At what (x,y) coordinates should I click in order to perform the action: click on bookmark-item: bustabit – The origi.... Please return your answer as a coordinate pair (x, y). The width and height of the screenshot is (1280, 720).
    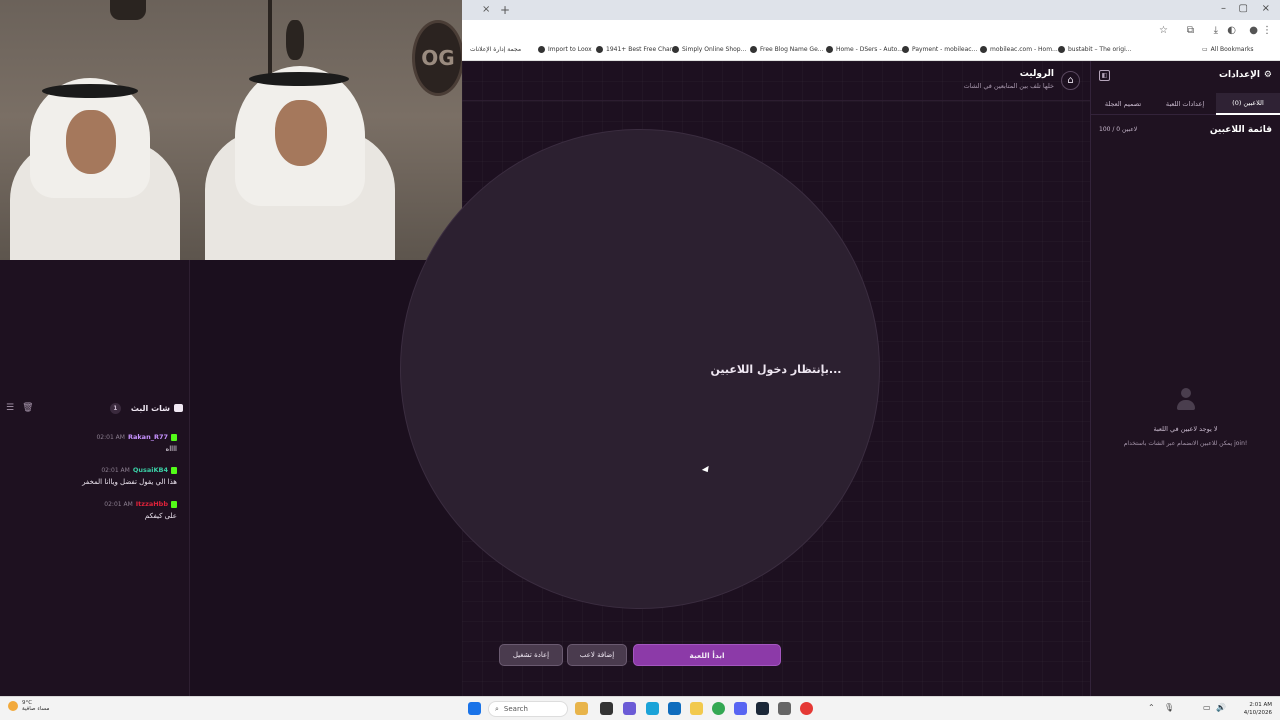
    Looking at the image, I should click on (1094, 49).